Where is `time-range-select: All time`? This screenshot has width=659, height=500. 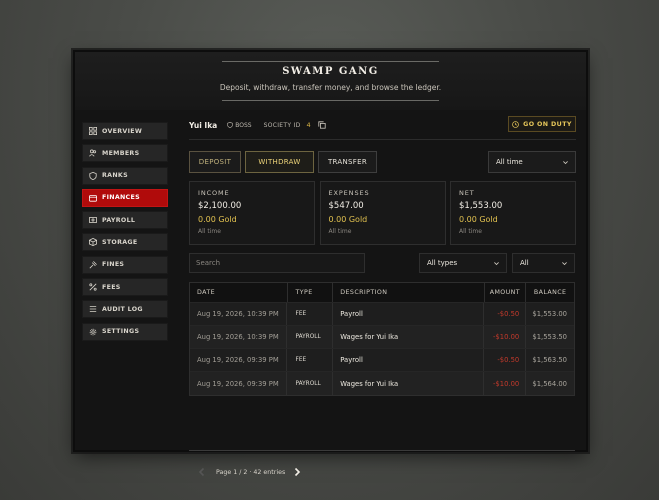 time-range-select: All time is located at coordinates (532, 162).